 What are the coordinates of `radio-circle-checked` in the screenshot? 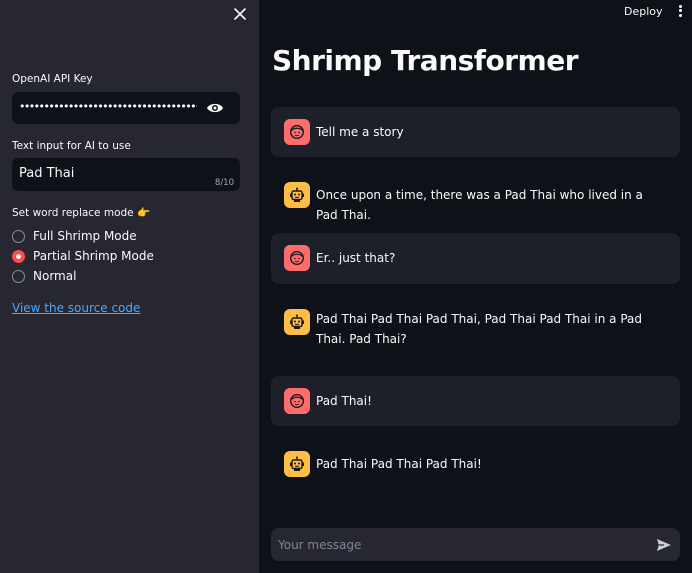 It's located at (18, 256).